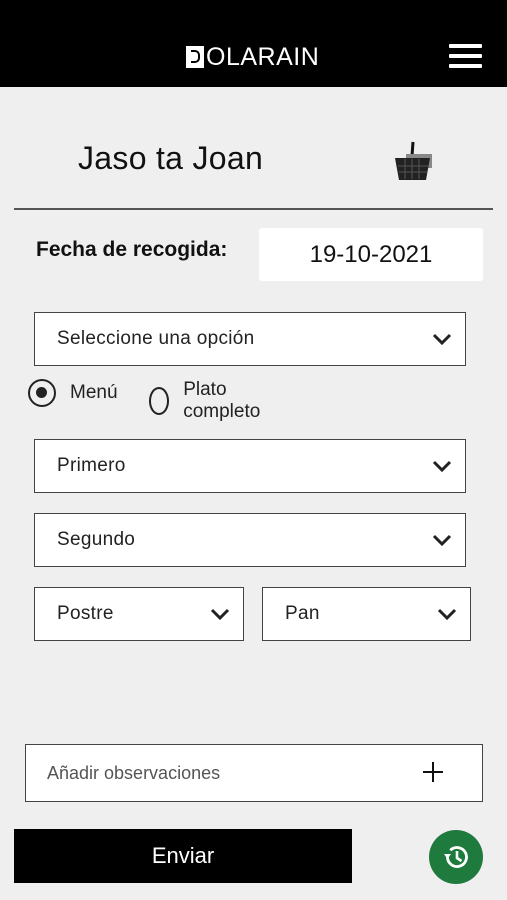  What do you see at coordinates (263, 57) in the screenshot?
I see `brand-name: OLARAIN` at bounding box center [263, 57].